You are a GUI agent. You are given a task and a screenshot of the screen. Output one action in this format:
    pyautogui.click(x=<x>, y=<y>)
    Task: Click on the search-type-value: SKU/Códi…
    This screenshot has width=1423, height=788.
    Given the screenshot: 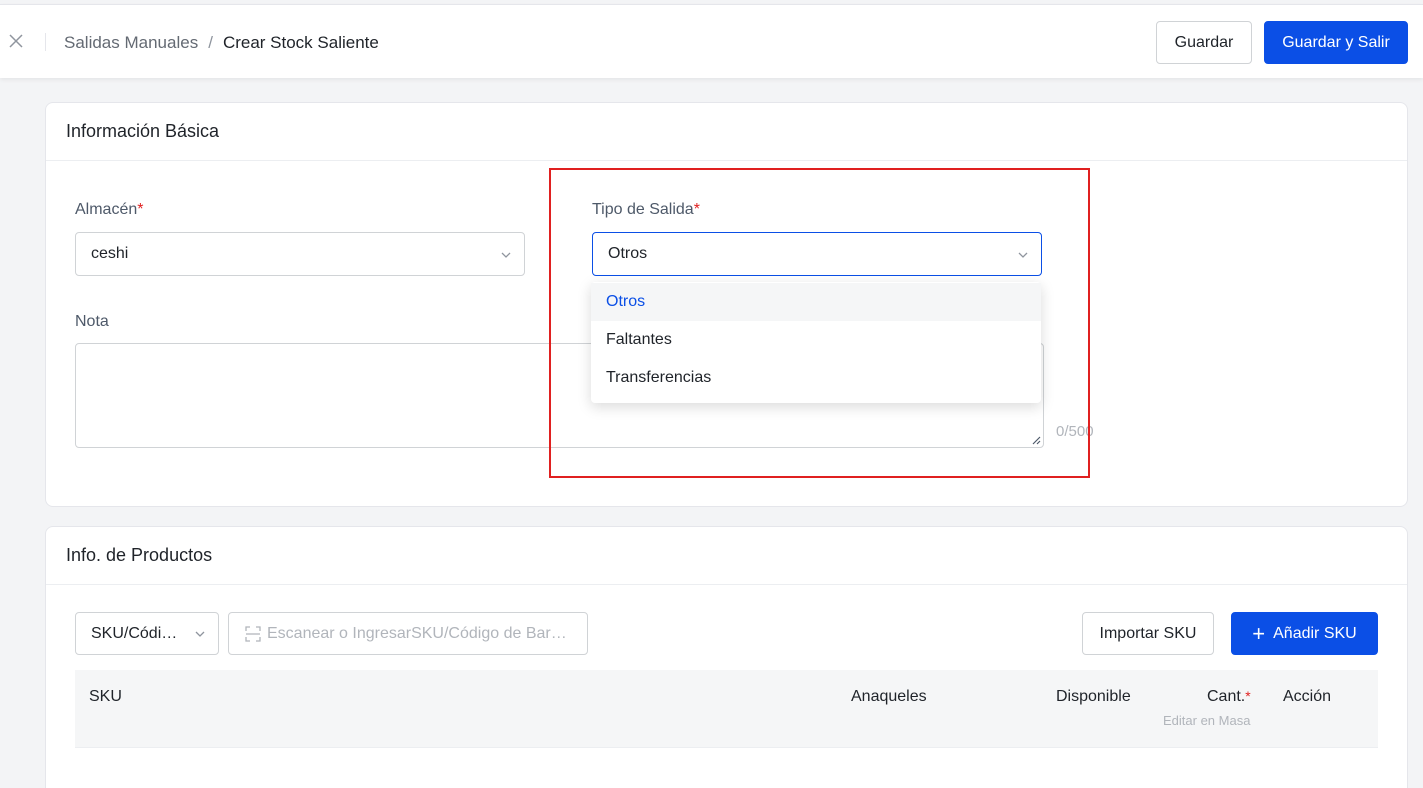 What is the action you would take?
    pyautogui.click(x=134, y=633)
    